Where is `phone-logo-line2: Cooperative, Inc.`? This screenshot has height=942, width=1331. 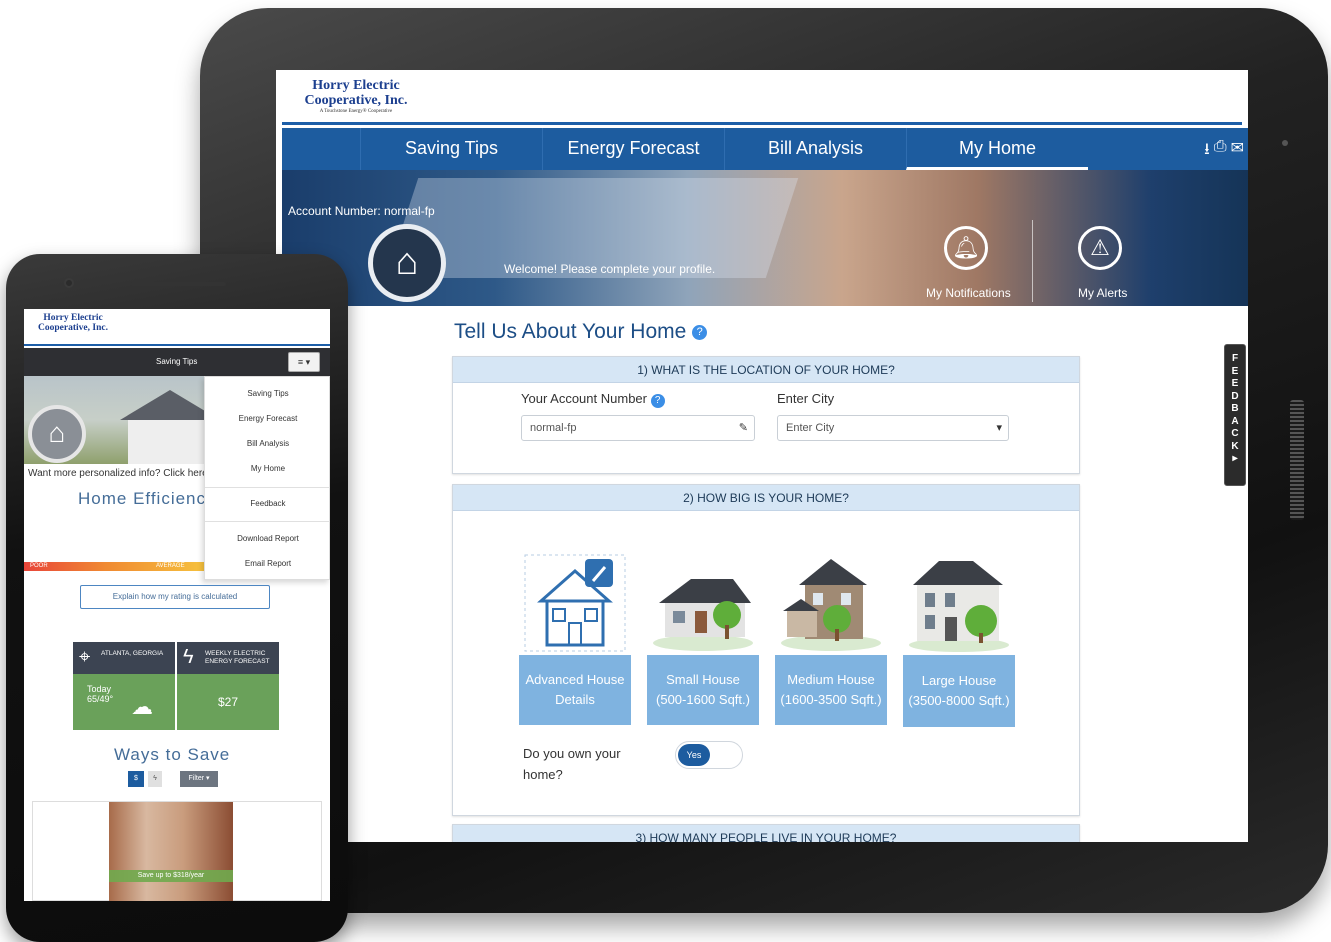
phone-logo-line2: Cooperative, Inc. is located at coordinates (73, 328).